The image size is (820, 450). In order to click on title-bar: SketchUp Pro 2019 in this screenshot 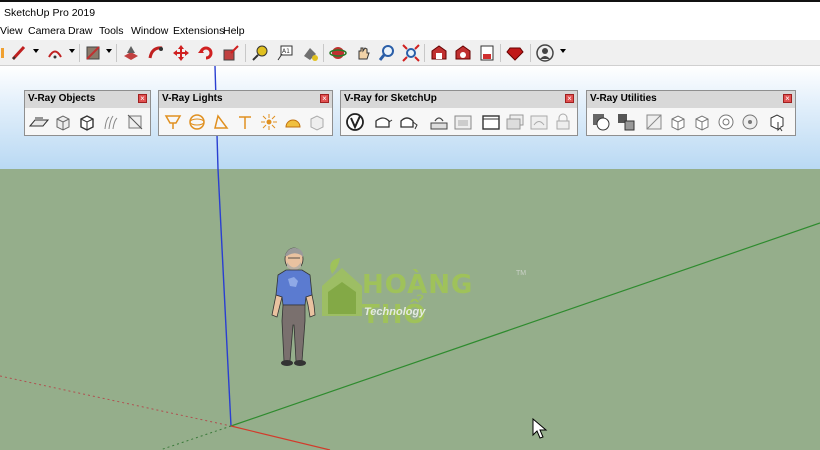, I will do `click(410, 11)`.